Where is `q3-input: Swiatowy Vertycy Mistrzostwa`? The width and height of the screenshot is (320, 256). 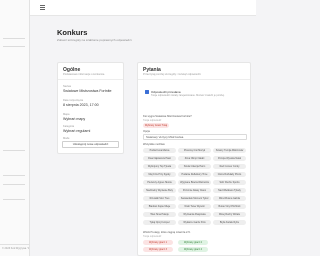 q3-input: Swiatowy Vertycy Mistrzostwa is located at coordinates (195, 137).